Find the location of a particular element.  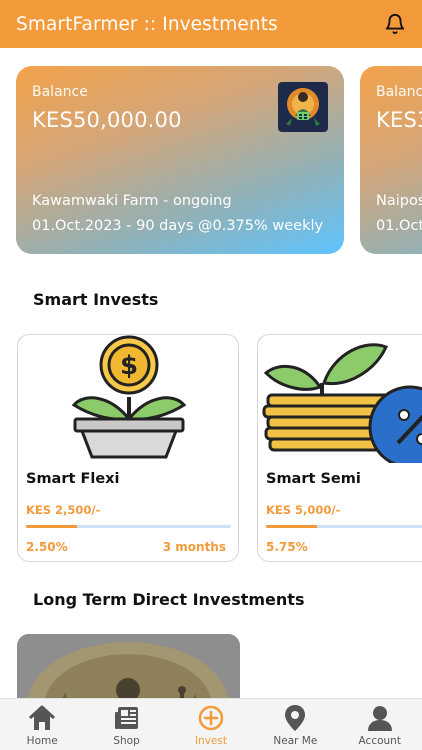

plus-circle-icon is located at coordinates (211, 718).